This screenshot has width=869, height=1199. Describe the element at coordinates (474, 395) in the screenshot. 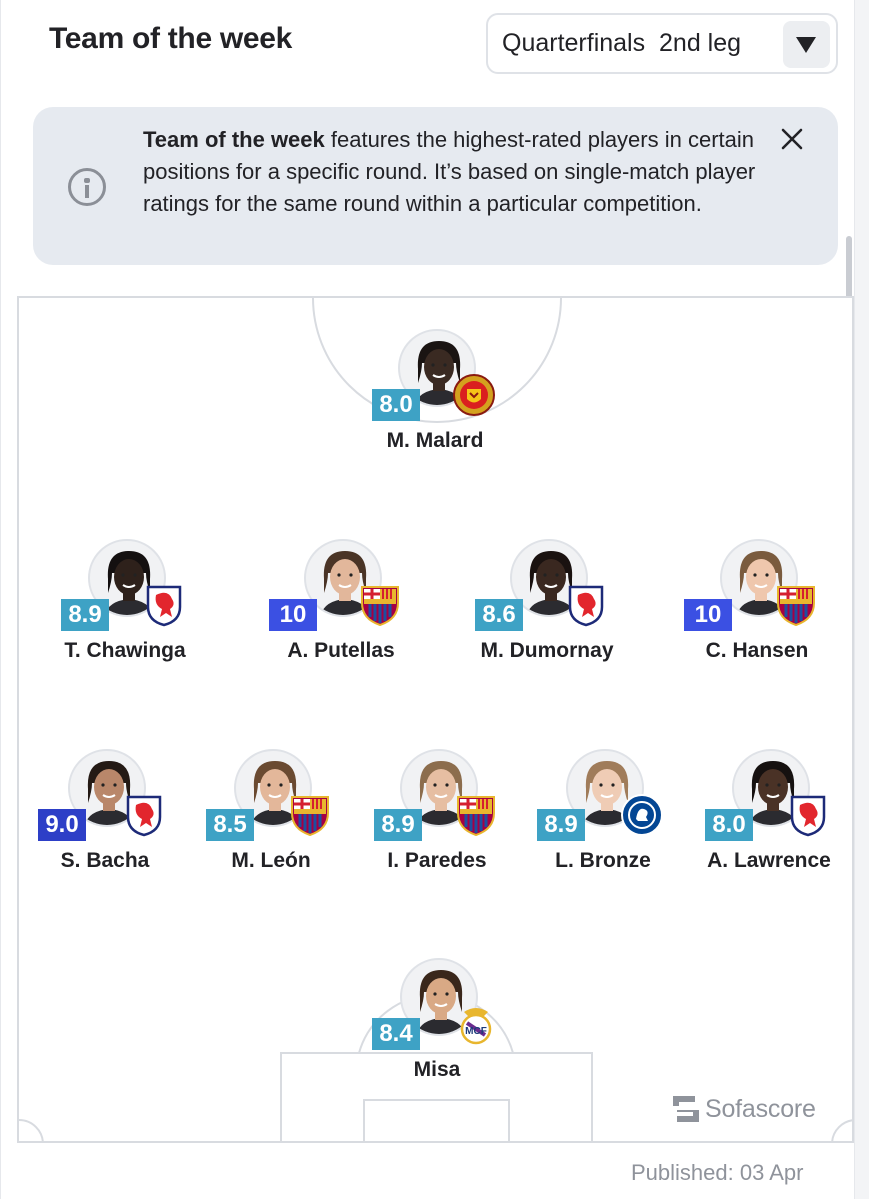

I see `manchester-united-crest-icon` at that location.